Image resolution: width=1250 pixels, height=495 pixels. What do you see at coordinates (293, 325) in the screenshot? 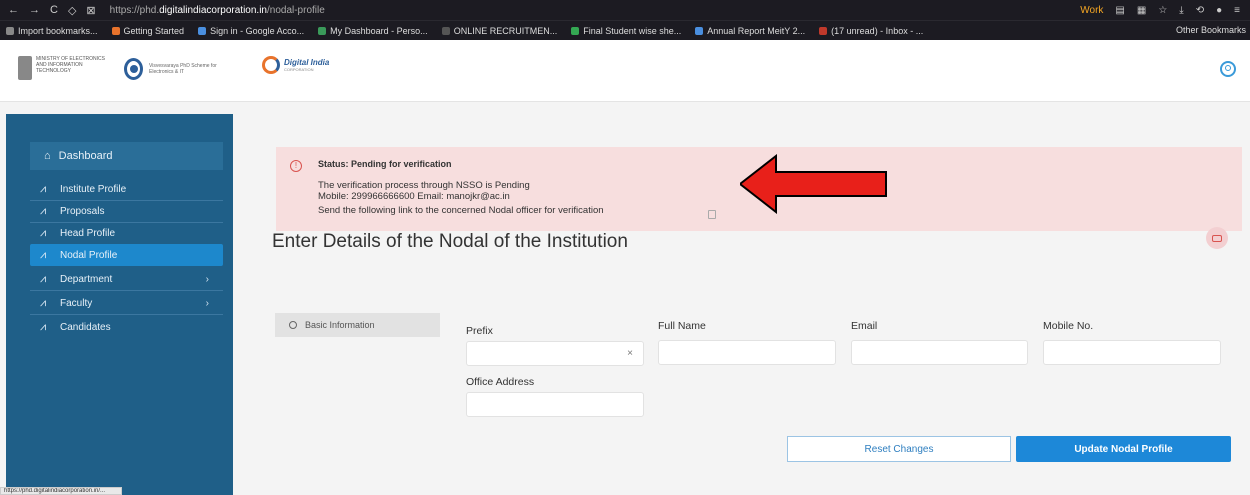
I see `info-icon` at bounding box center [293, 325].